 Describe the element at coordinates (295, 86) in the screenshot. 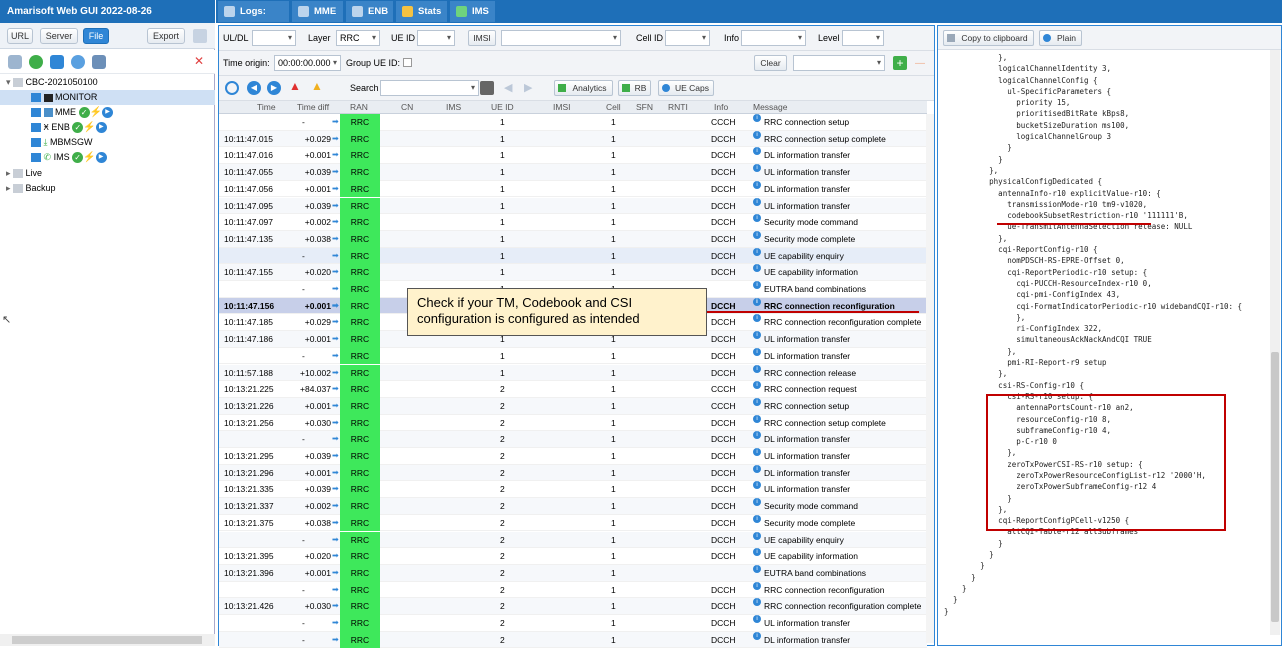

I see `error-icon: ▲` at that location.